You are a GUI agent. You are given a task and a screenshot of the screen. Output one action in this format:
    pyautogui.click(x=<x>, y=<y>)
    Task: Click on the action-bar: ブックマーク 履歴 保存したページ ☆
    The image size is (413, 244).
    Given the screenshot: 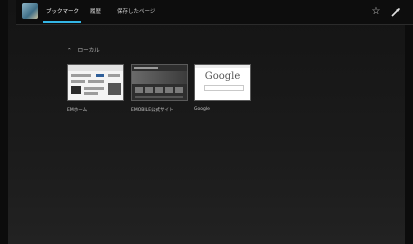 What is the action you would take?
    pyautogui.click(x=214, y=12)
    